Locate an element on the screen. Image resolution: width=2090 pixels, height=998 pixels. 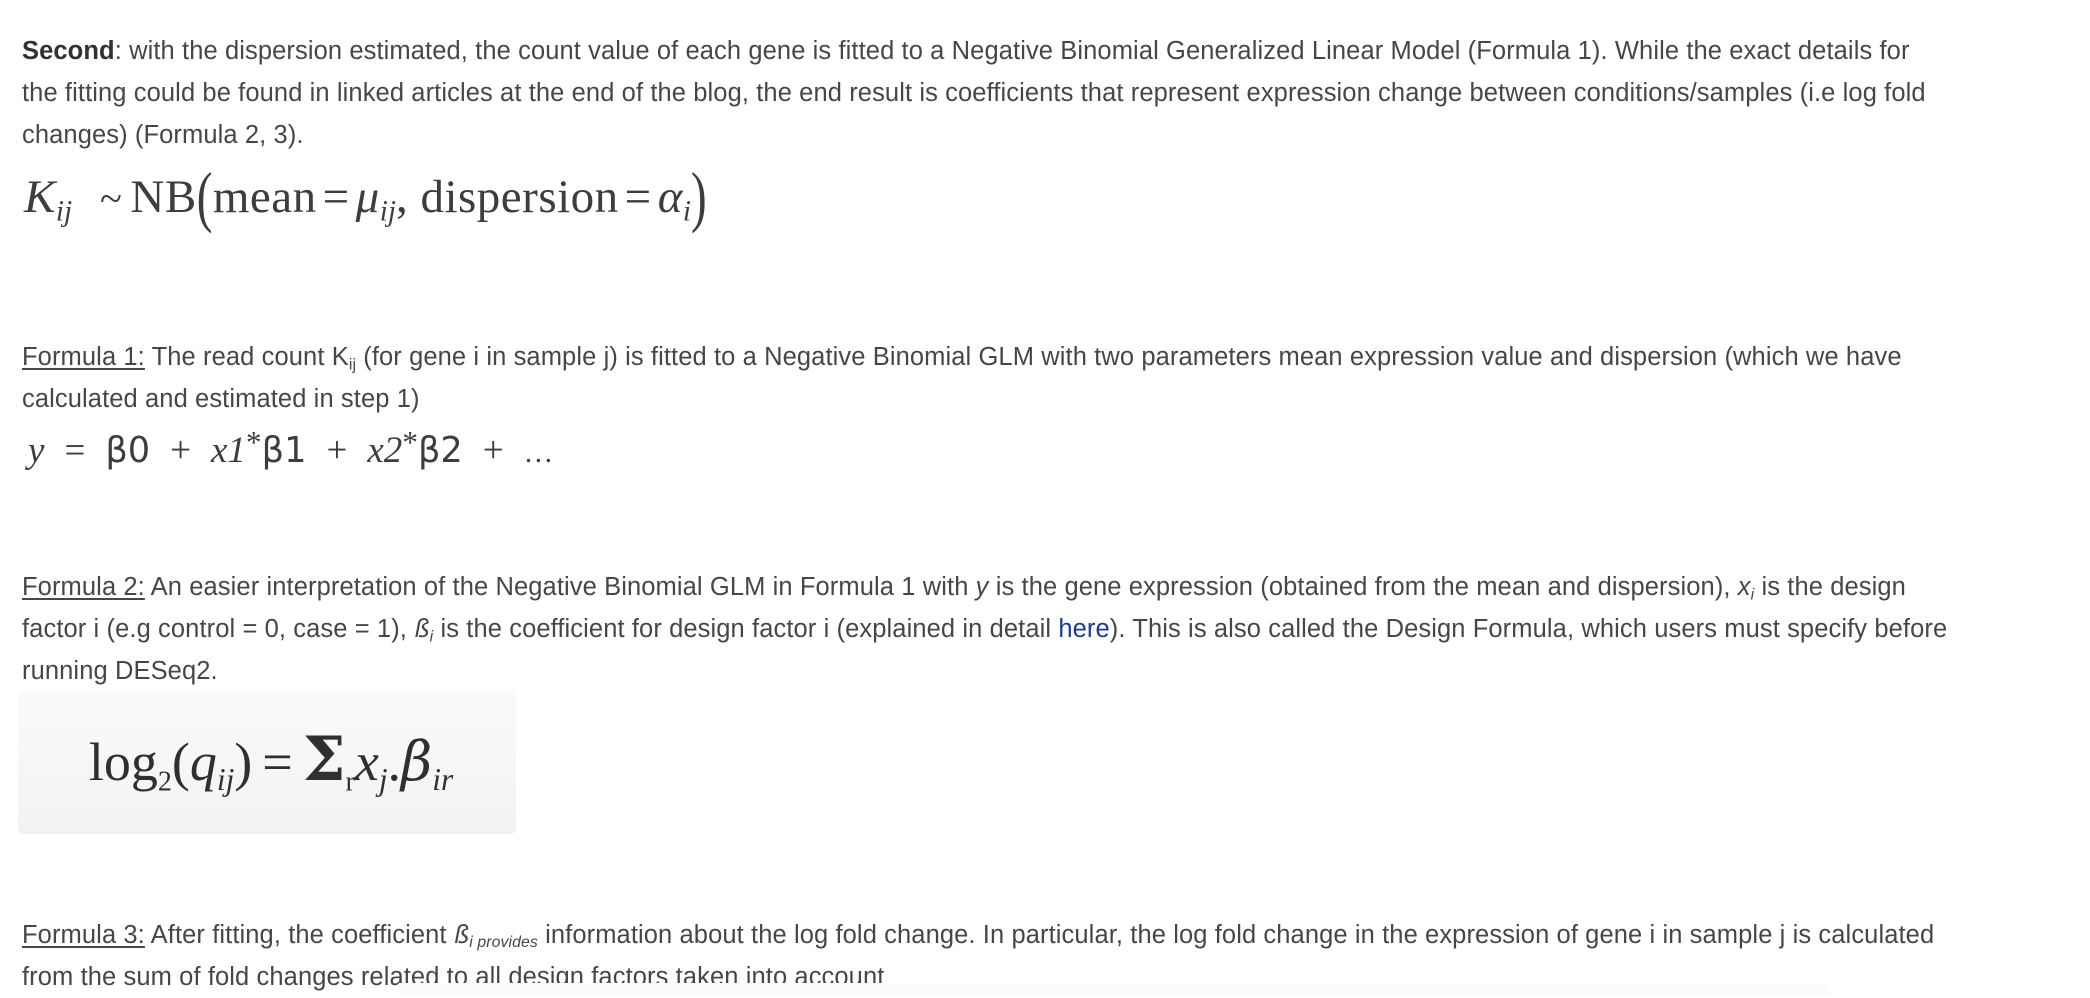
formula-2-star-1: * is located at coordinates (253, 442).